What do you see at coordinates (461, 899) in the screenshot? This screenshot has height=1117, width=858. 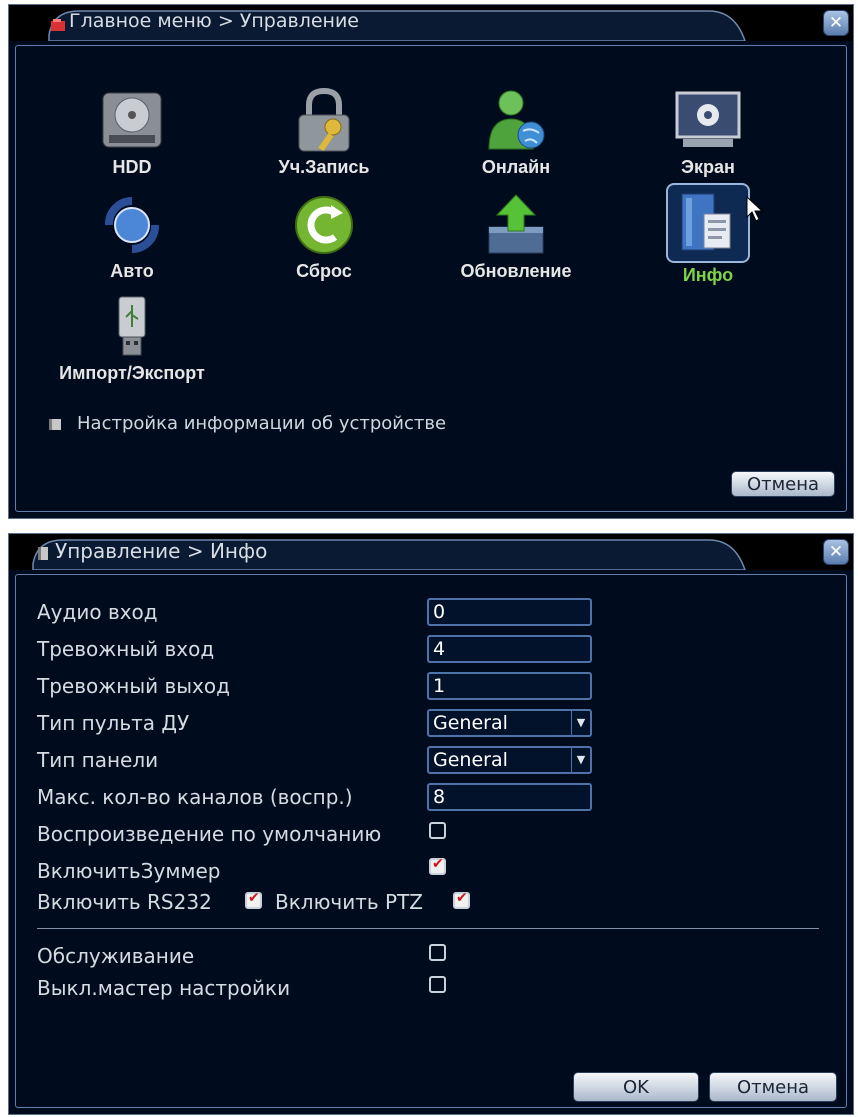 I see `ptz-checkbox` at bounding box center [461, 899].